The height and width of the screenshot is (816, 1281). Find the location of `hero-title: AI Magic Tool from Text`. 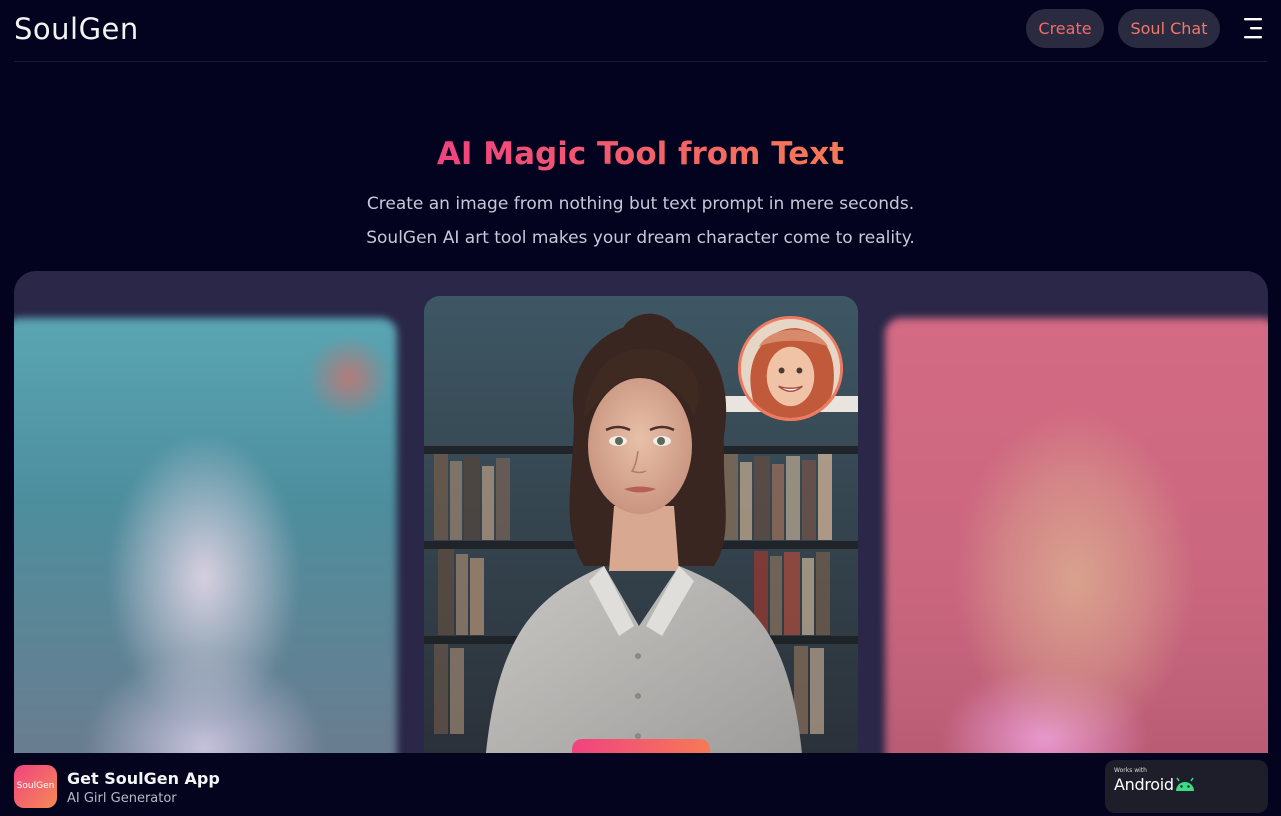

hero-title: AI Magic Tool from Text is located at coordinates (640, 154).